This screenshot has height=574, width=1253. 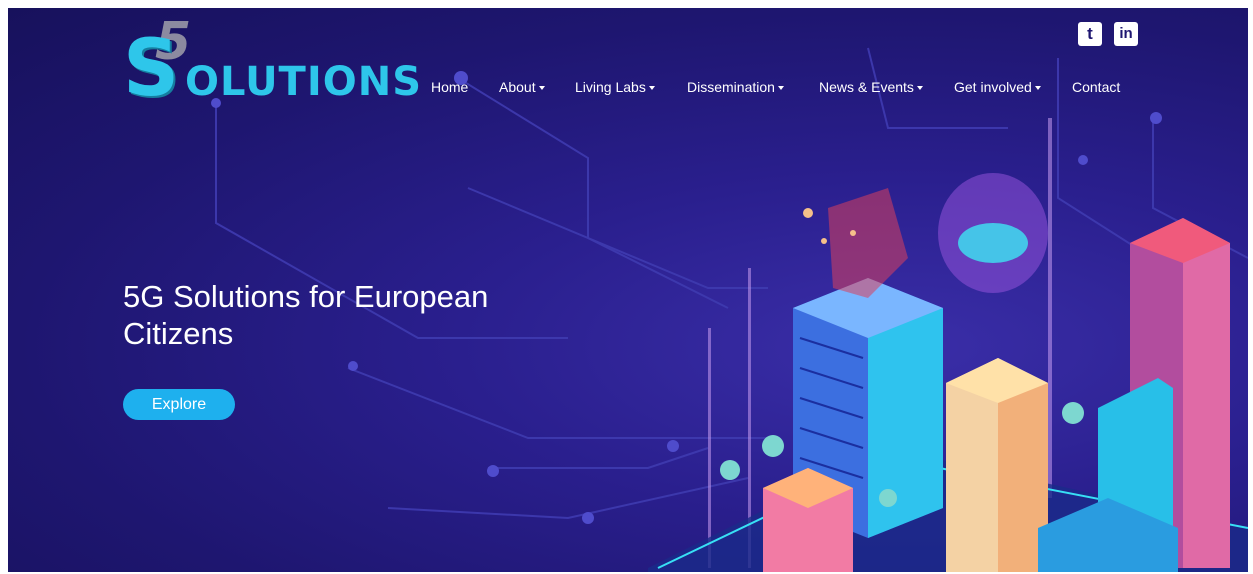 I want to click on linkedin-icon: in, so click(x=1126, y=34).